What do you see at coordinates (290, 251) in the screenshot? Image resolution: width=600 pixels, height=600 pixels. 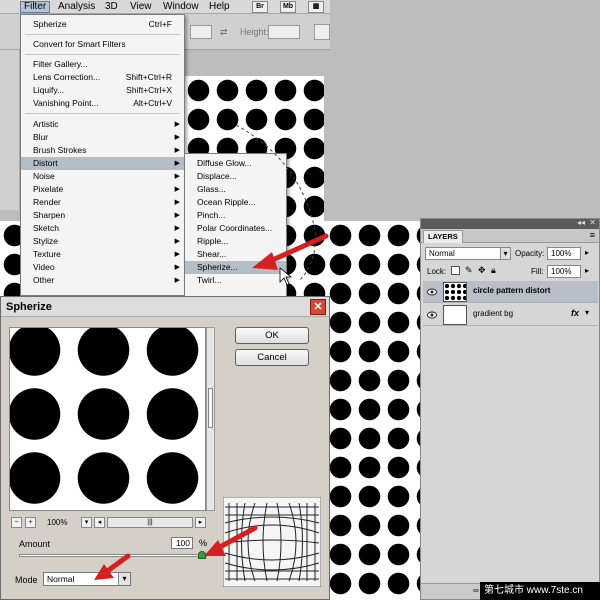 I see `red-arrow-spherize` at bounding box center [290, 251].